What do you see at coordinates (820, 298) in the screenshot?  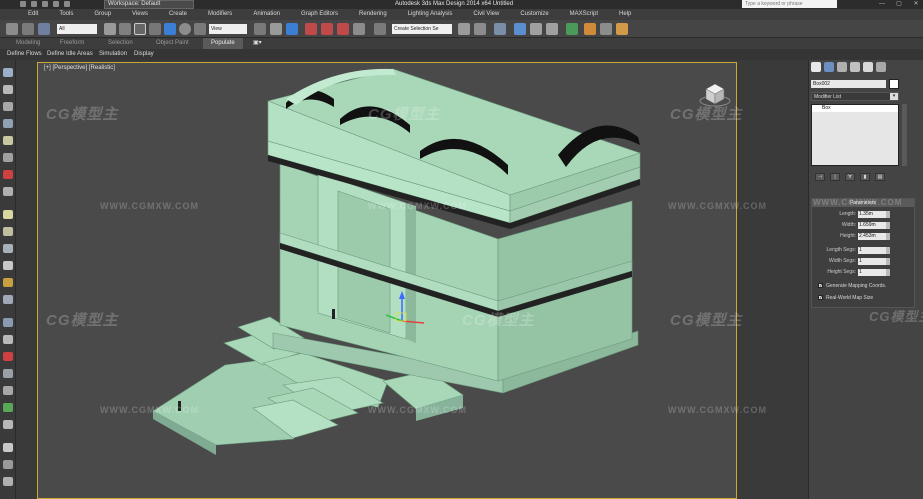 I see `checkbox-checked-icon: ✓` at bounding box center [820, 298].